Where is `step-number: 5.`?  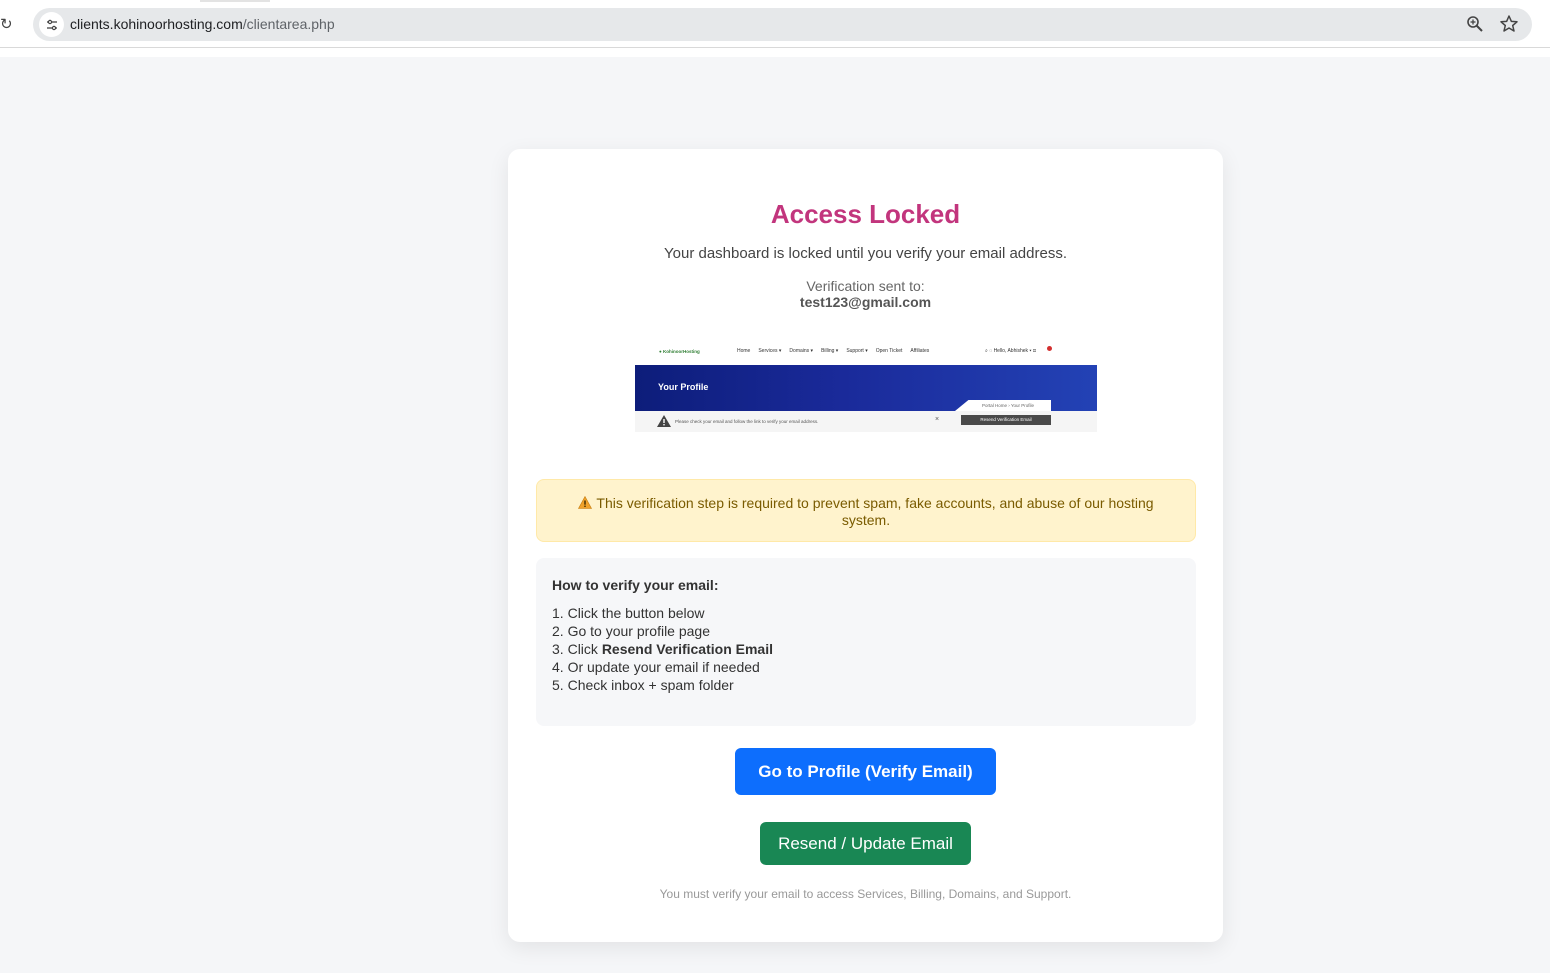
step-number: 5. is located at coordinates (558, 685).